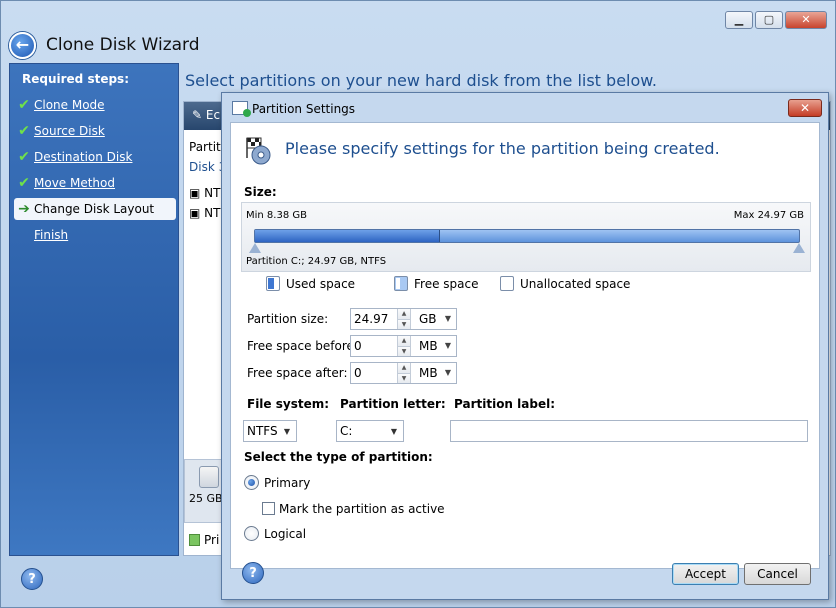  I want to click on legend-free: Free space, so click(436, 283).